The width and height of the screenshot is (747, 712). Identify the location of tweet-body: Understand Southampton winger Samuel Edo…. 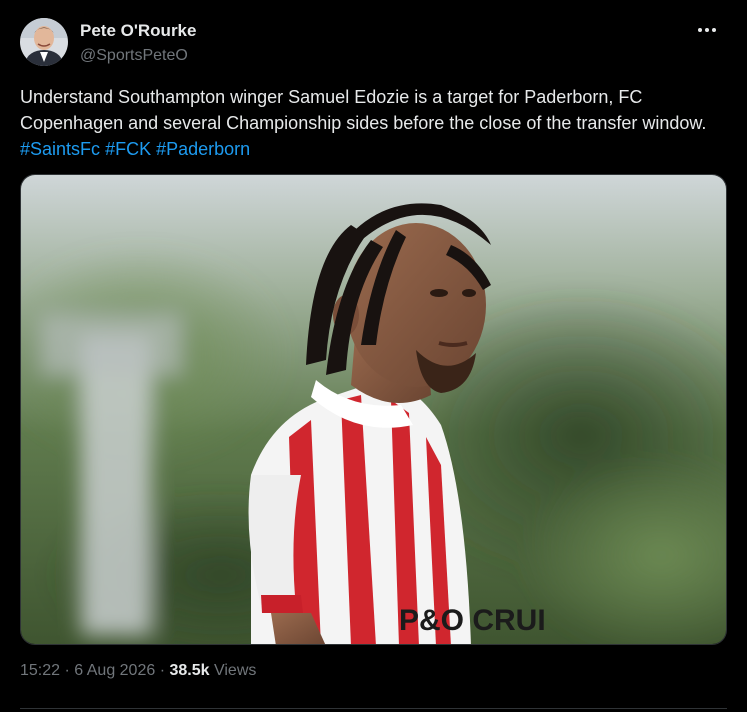
(363, 110).